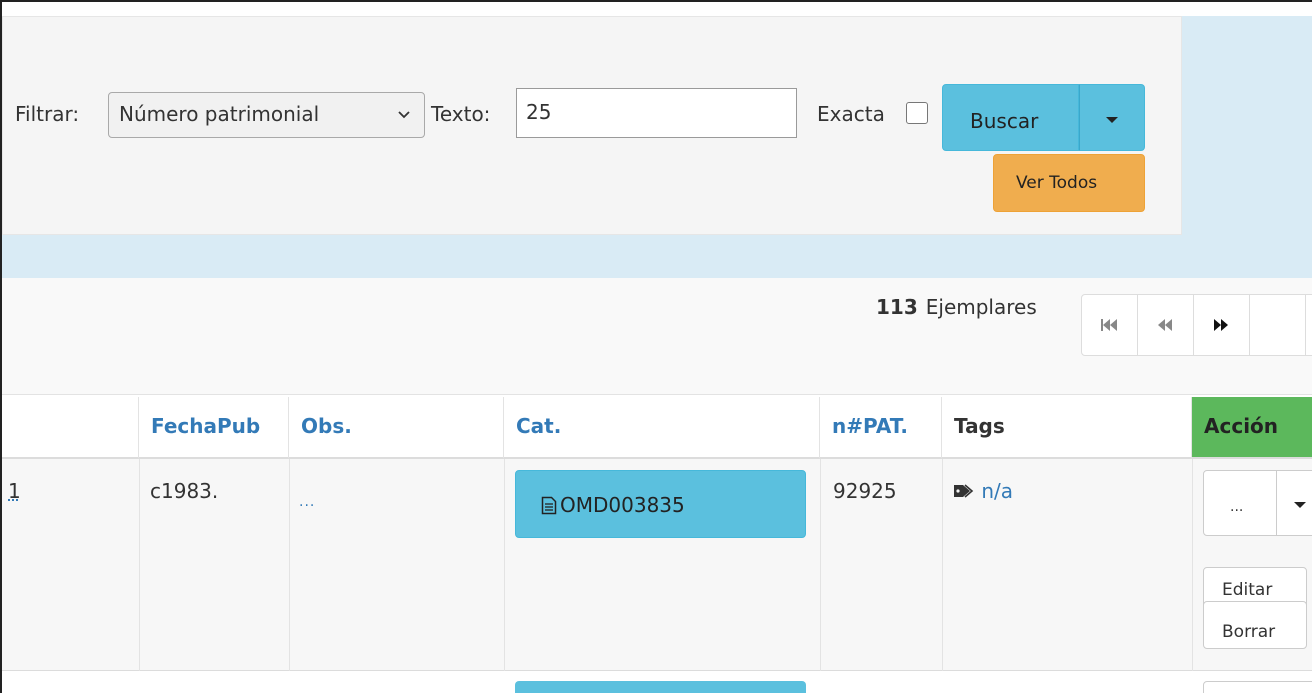 The width and height of the screenshot is (1312, 693). Describe the element at coordinates (964, 491) in the screenshot. I see `tag-icon` at that location.